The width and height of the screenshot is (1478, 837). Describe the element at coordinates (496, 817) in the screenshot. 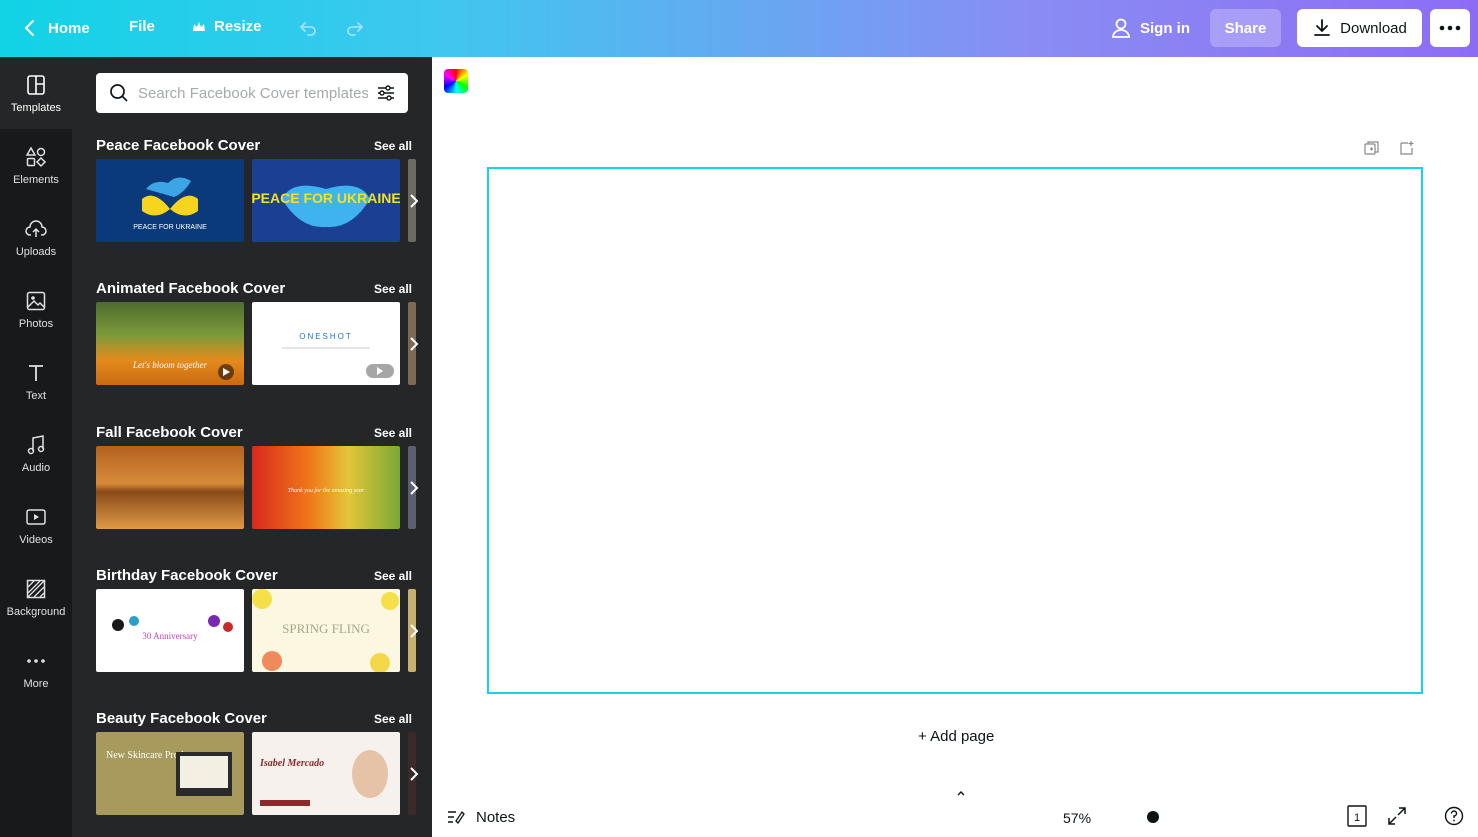

I see `notes-label: Notes` at that location.